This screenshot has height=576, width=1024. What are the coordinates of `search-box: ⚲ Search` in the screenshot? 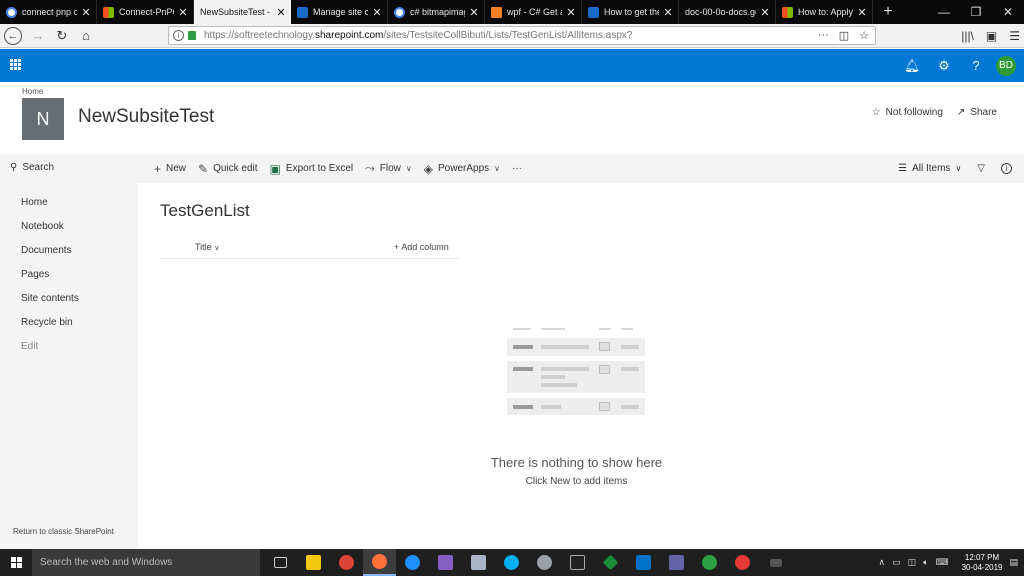 It's located at (32, 167).